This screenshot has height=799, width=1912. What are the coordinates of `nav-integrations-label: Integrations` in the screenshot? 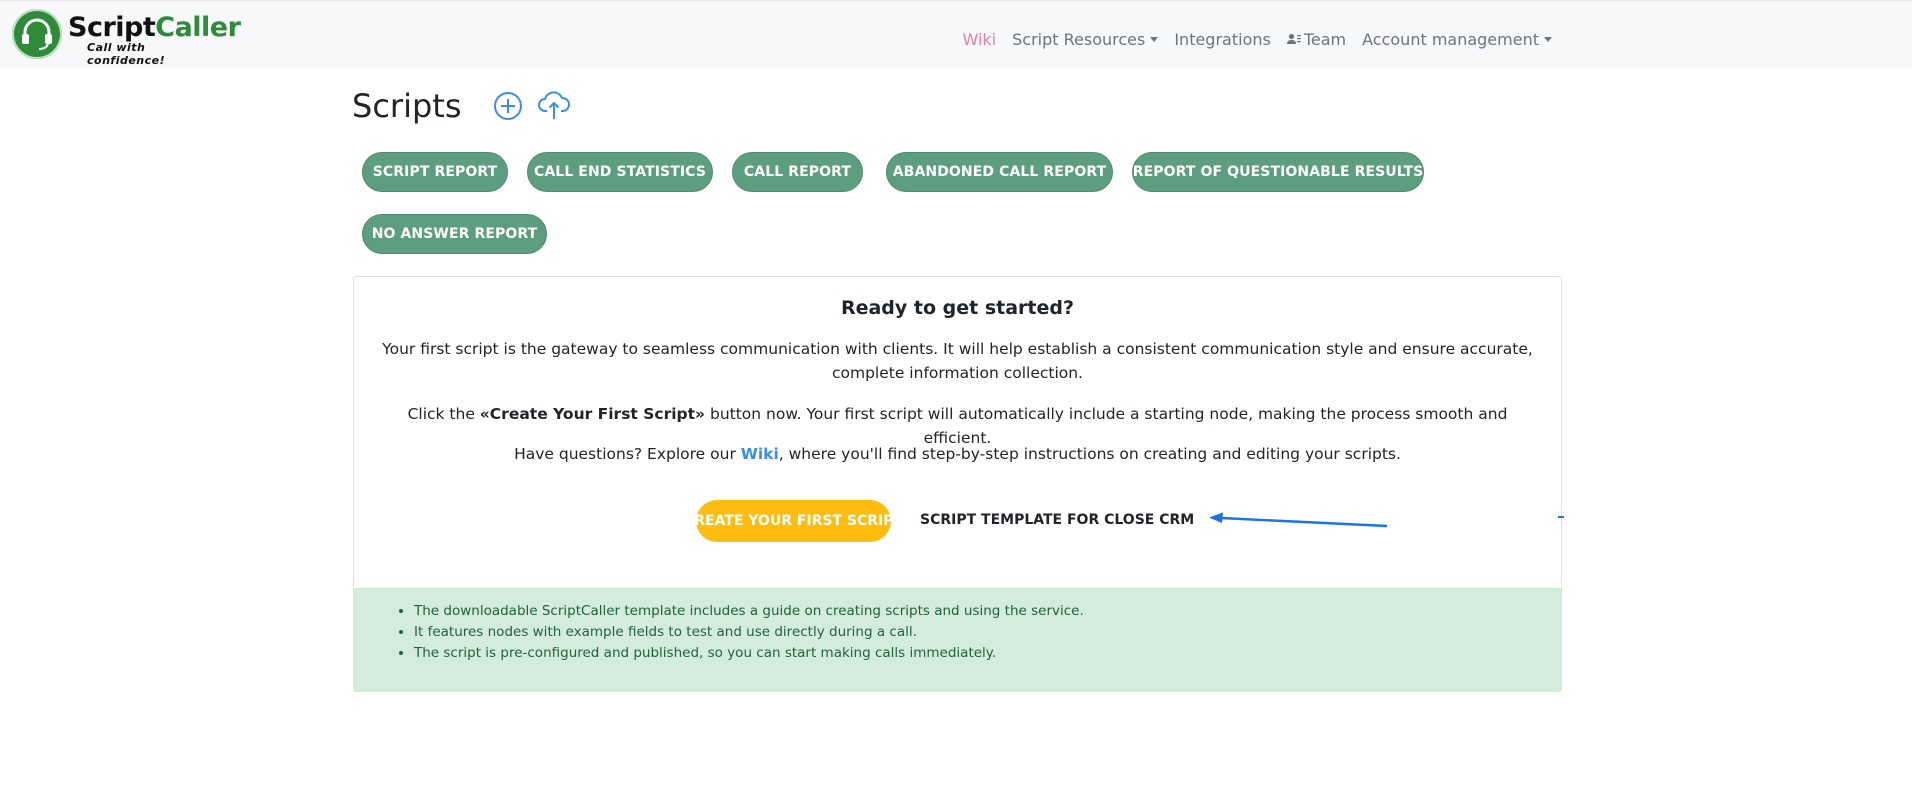 It's located at (1222, 39).